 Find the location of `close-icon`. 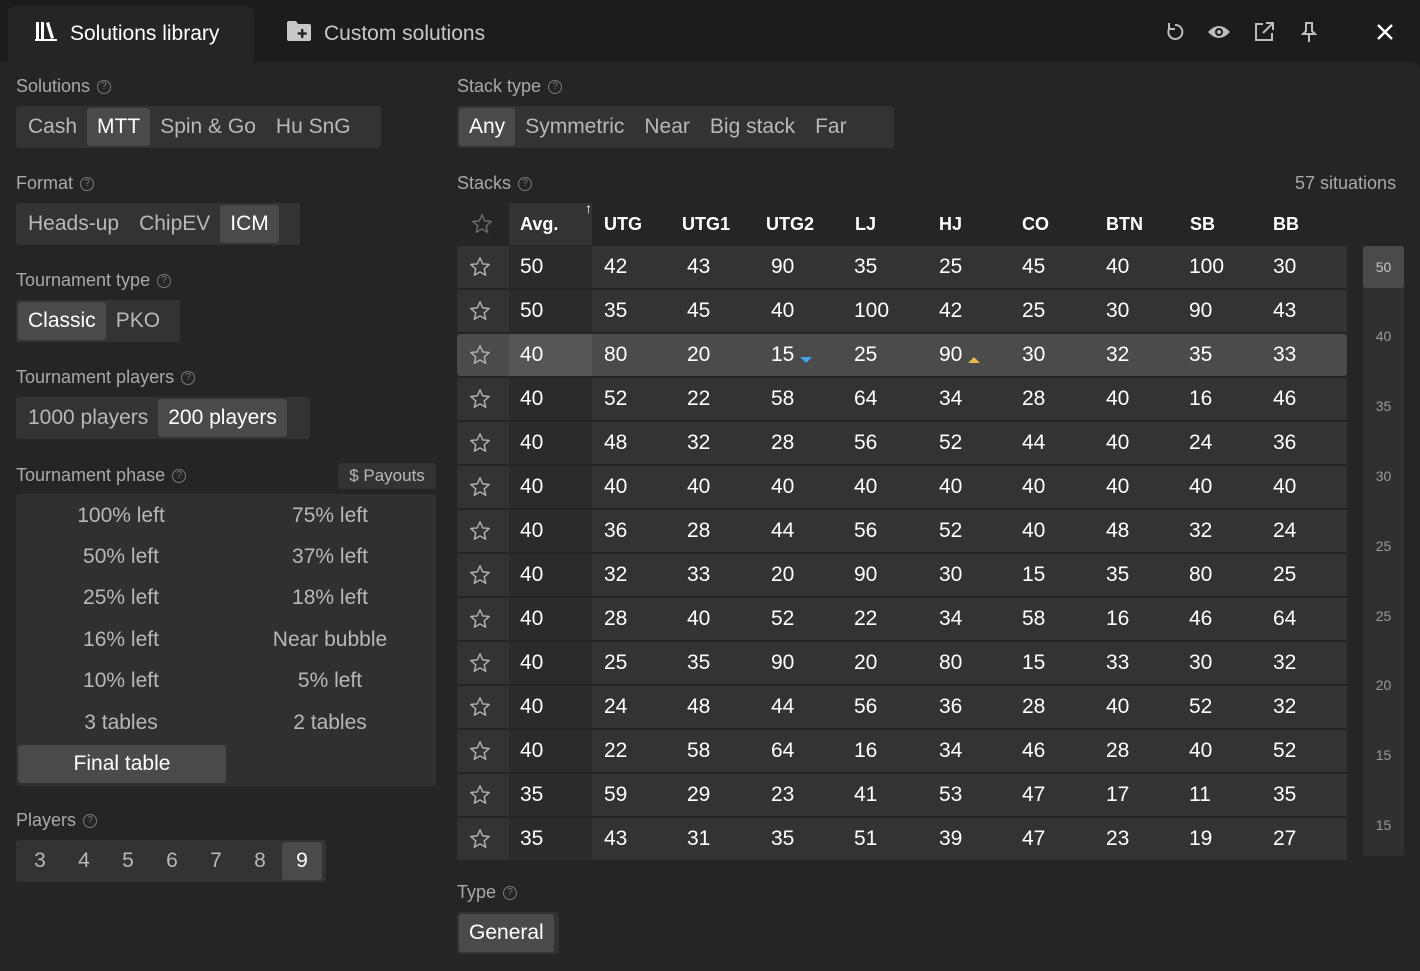

close-icon is located at coordinates (1385, 32).